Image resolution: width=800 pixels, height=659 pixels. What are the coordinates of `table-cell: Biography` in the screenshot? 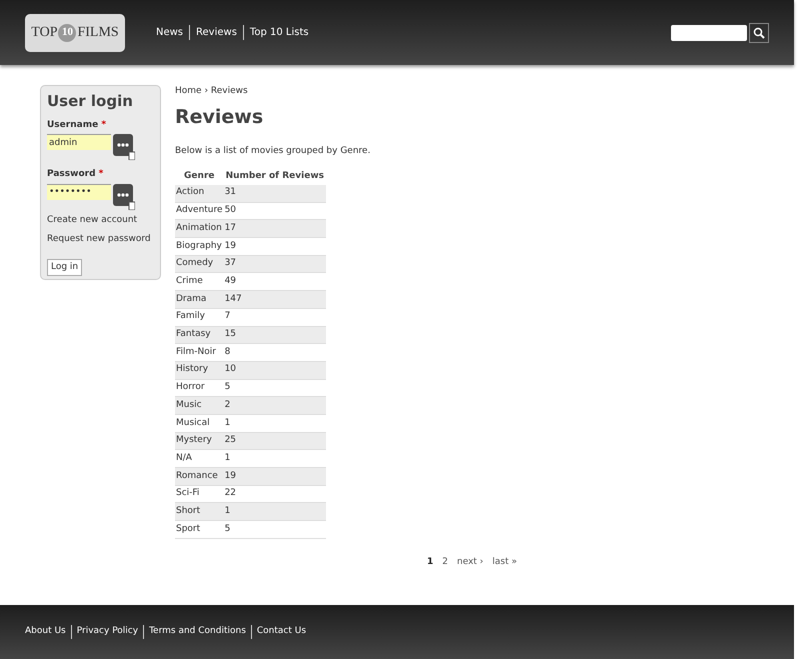 It's located at (199, 247).